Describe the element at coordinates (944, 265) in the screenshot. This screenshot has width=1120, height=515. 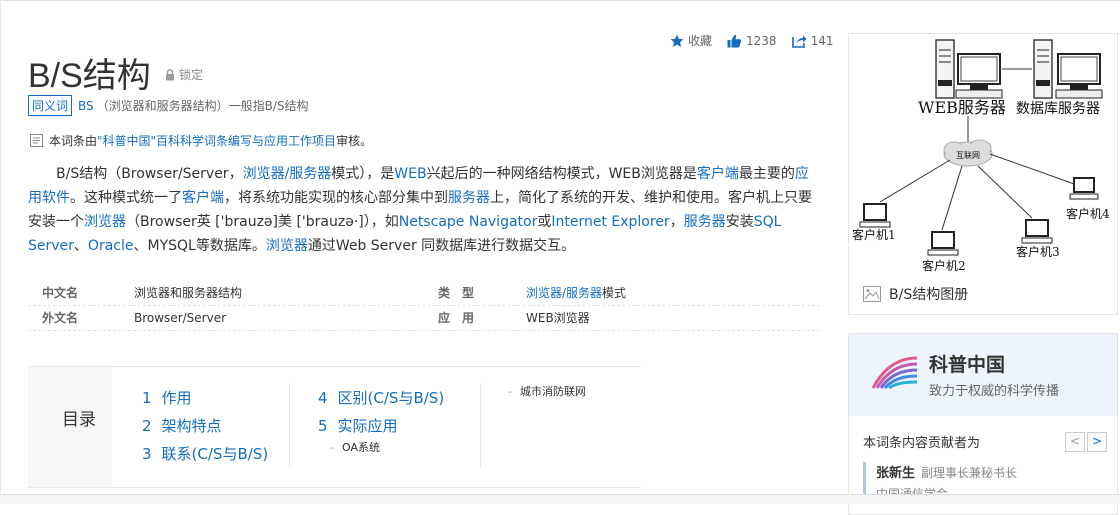
I see `client2-label: 客户机2` at that location.